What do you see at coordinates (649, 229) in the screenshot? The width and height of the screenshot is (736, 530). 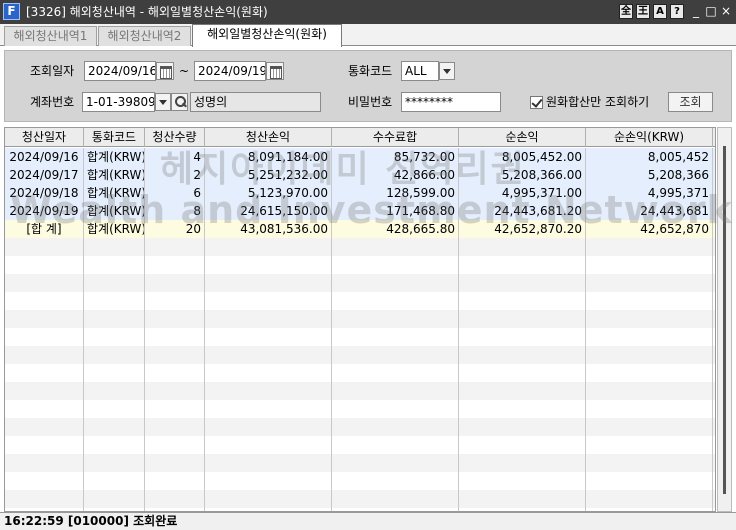 I see `cell-col-net-pnl-krw: 42,652,870` at bounding box center [649, 229].